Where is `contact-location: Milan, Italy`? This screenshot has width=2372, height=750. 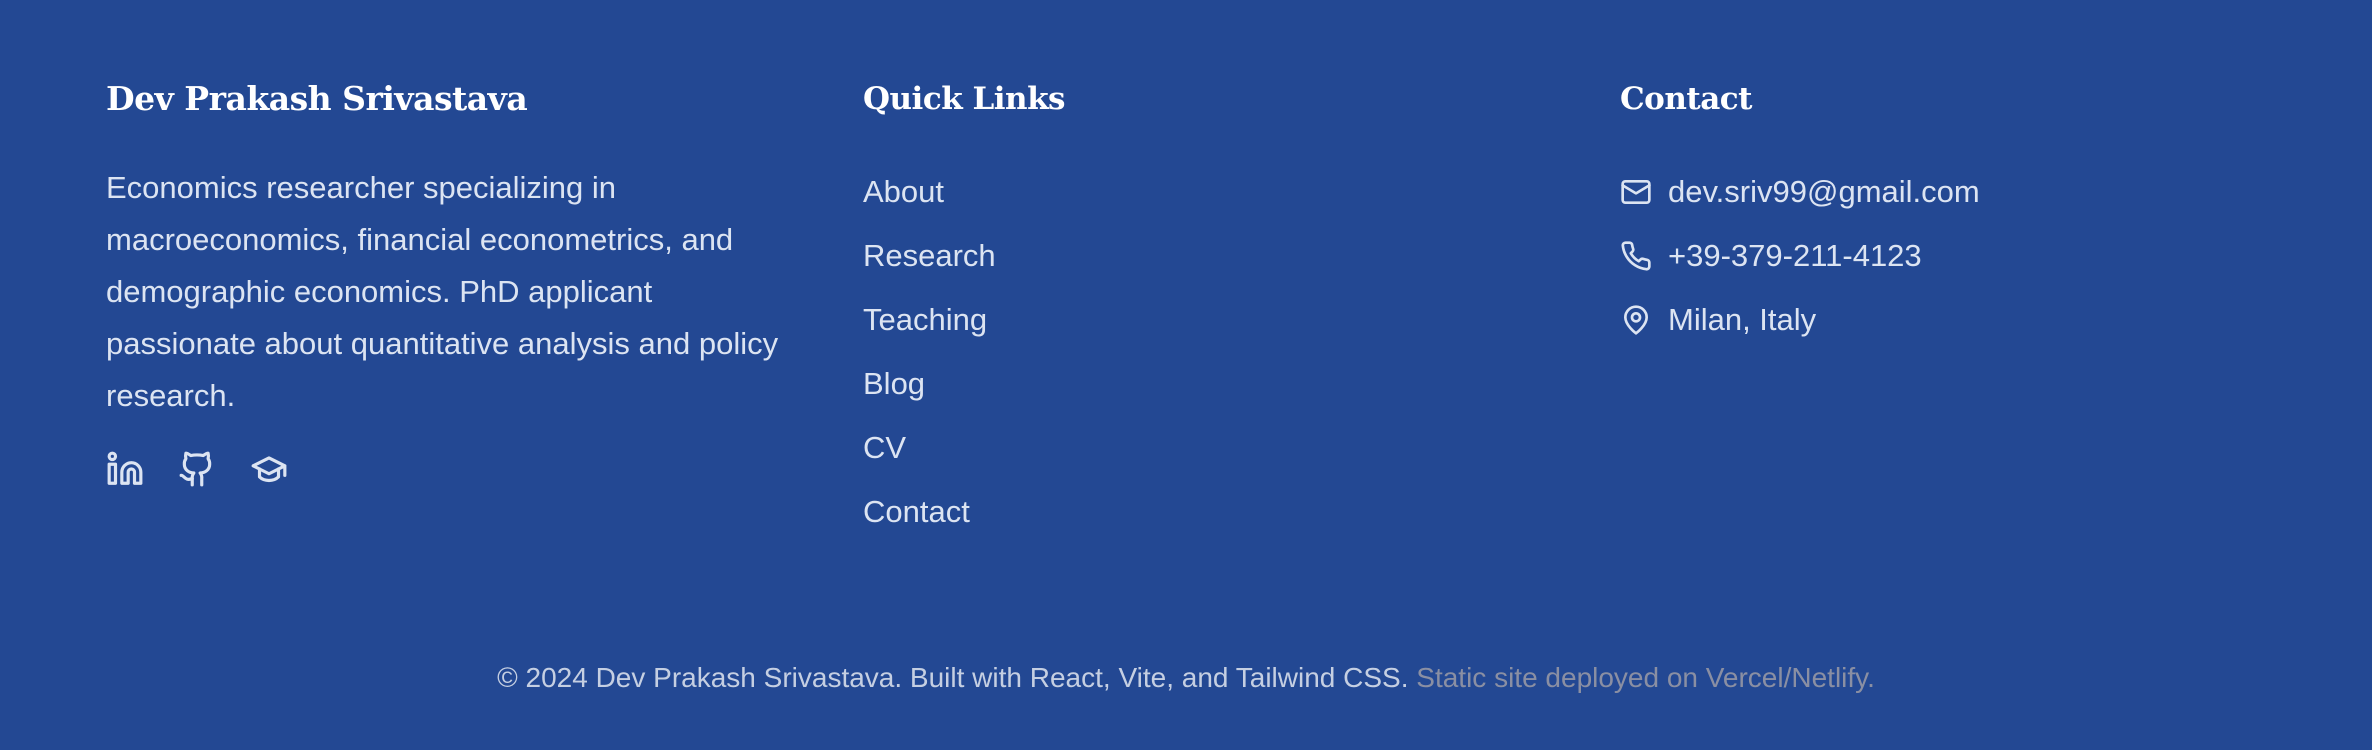
contact-location: Milan, Italy is located at coordinates (1742, 319).